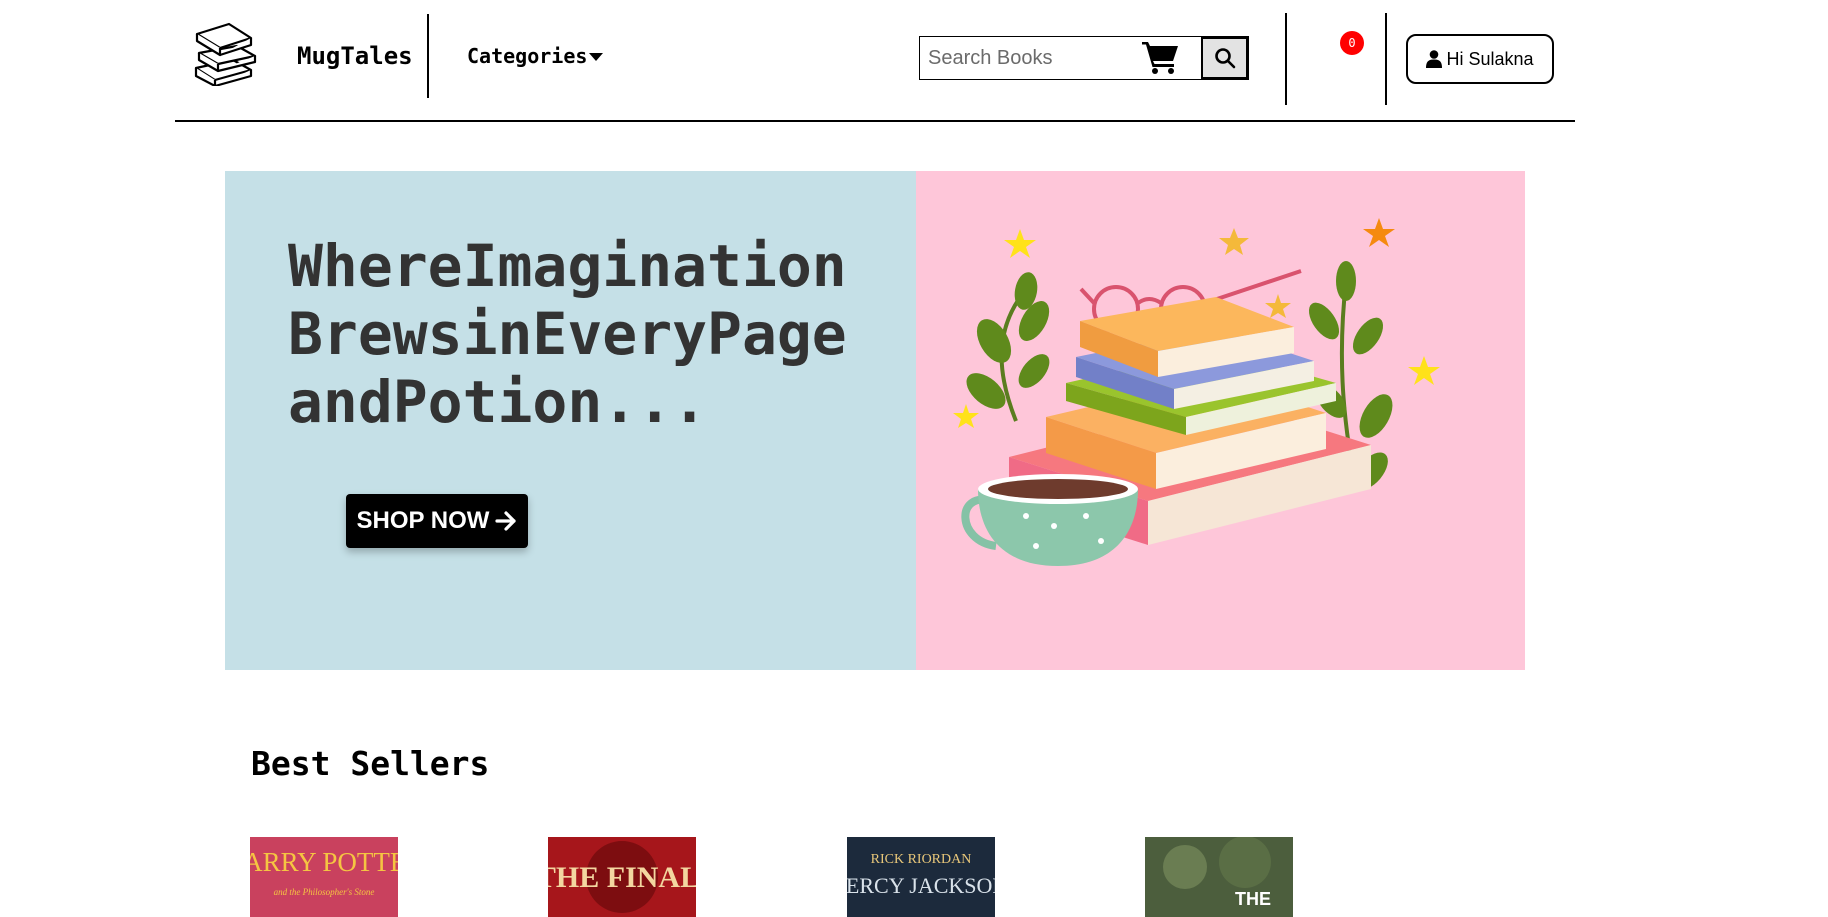  I want to click on search-icon, so click(1224, 58).